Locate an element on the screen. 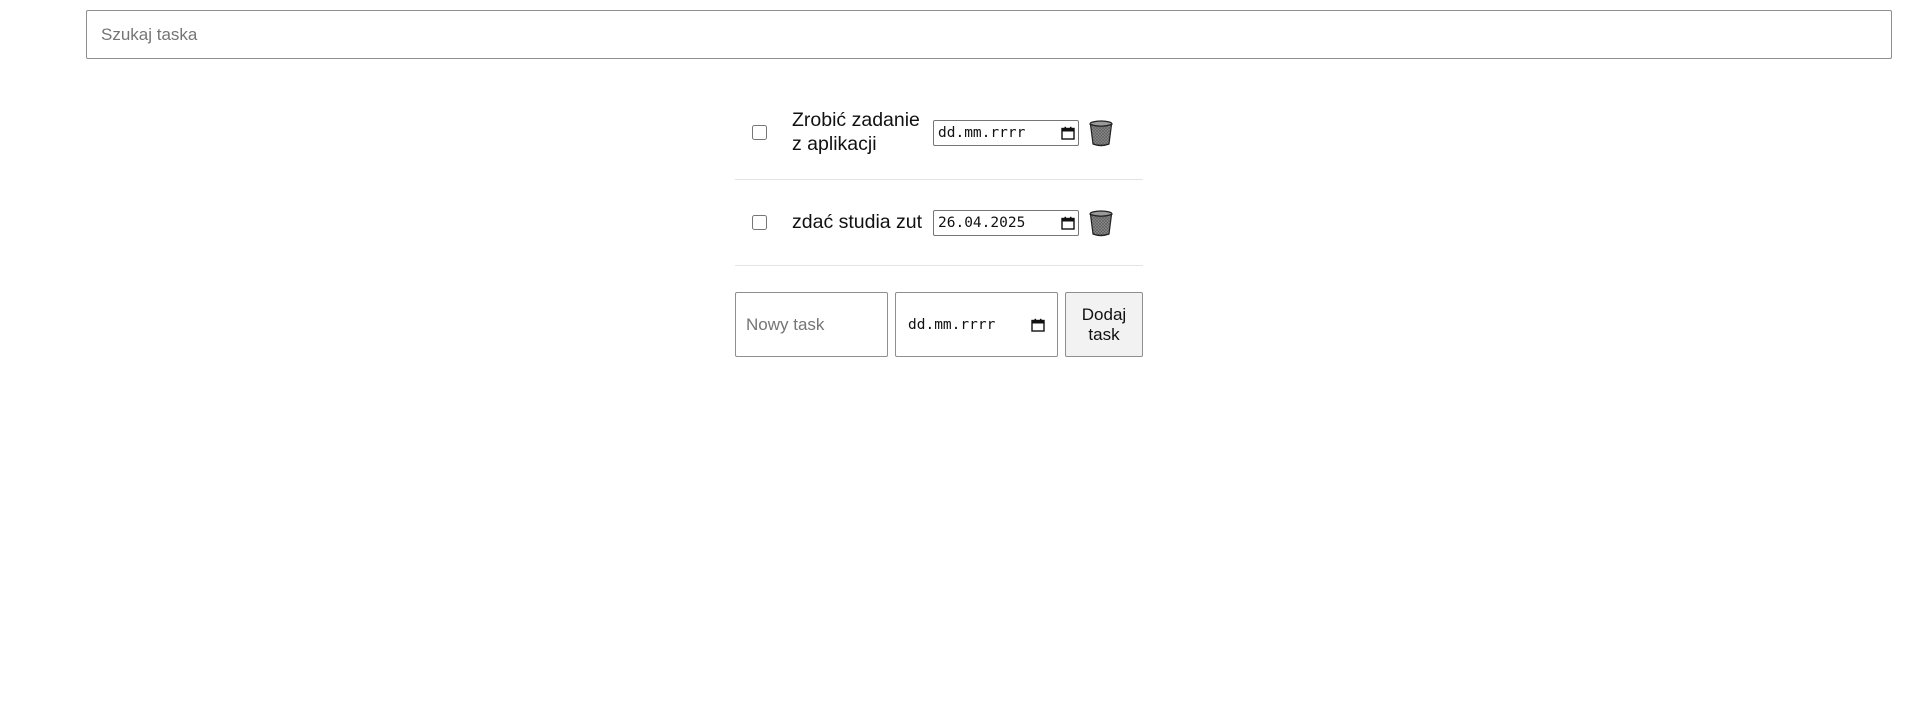 The height and width of the screenshot is (718, 1909). task-date-input: dd.mm.rrrr is located at coordinates (1006, 132).